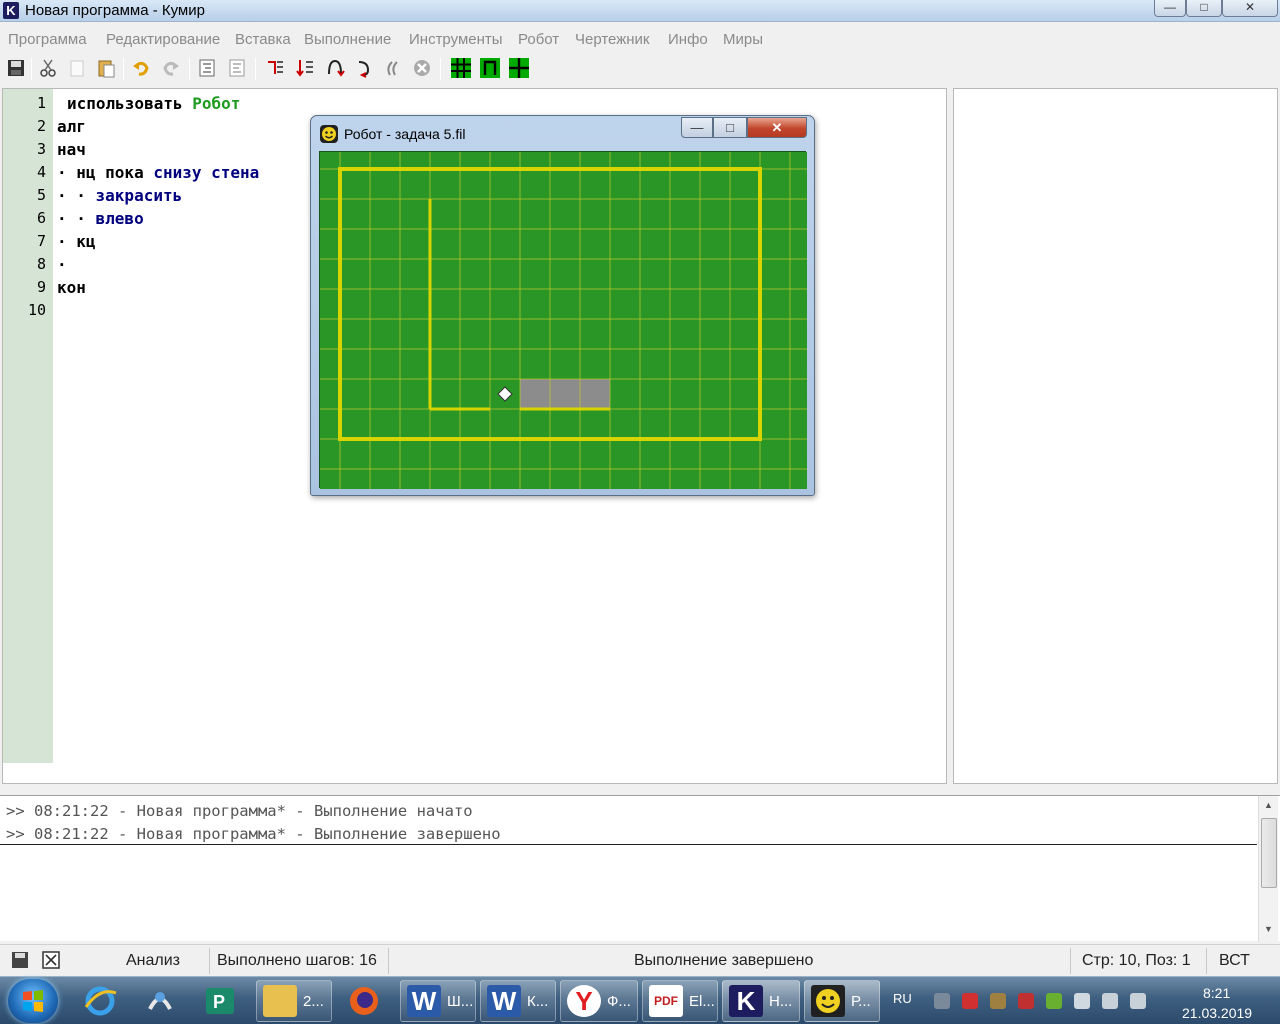 Image resolution: width=1280 pixels, height=1024 pixels. I want to click on cut-icon, so click(48, 68).